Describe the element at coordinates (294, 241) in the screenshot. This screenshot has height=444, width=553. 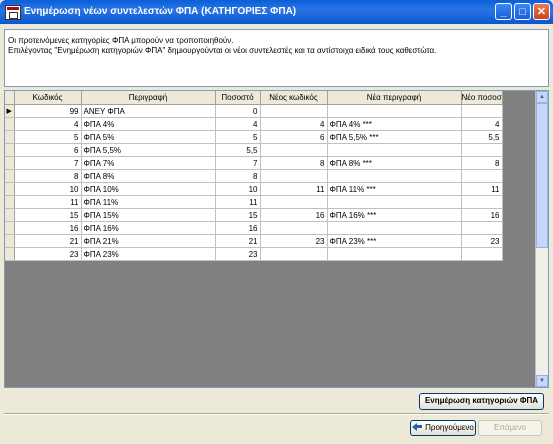
I see `cell-new-code: 23` at that location.